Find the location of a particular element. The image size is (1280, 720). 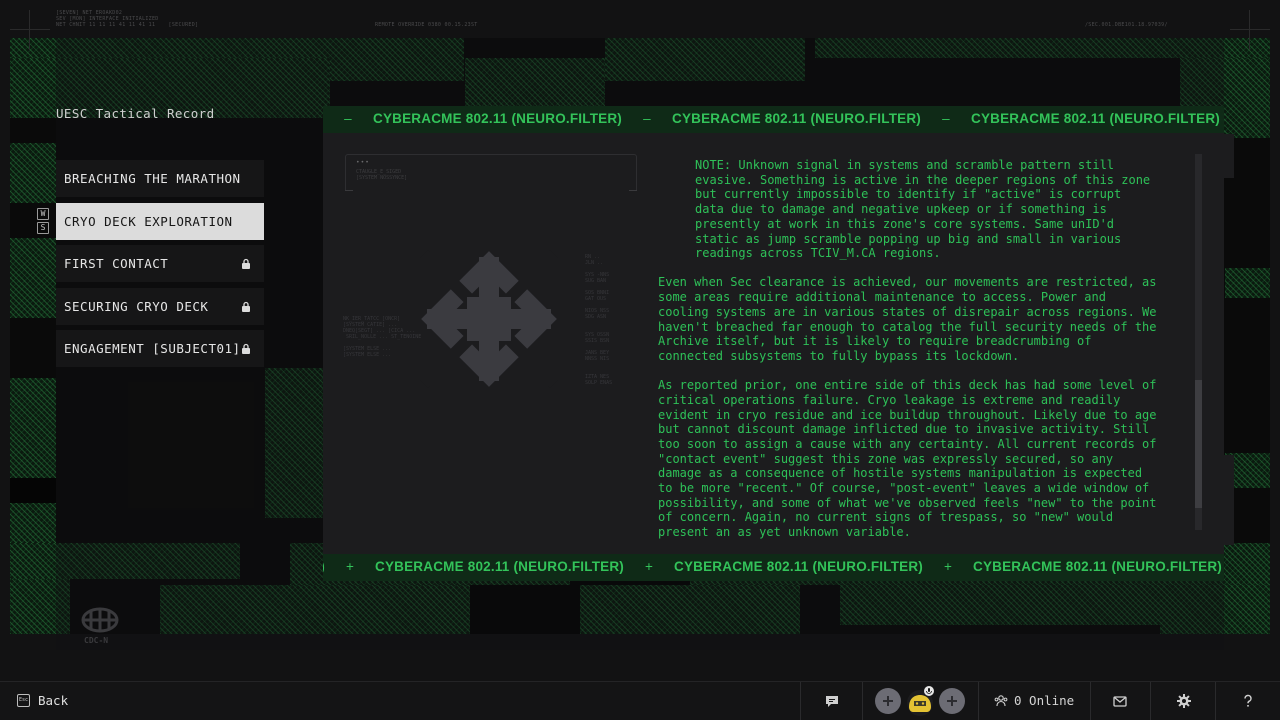

users-icon is located at coordinates (1001, 700).